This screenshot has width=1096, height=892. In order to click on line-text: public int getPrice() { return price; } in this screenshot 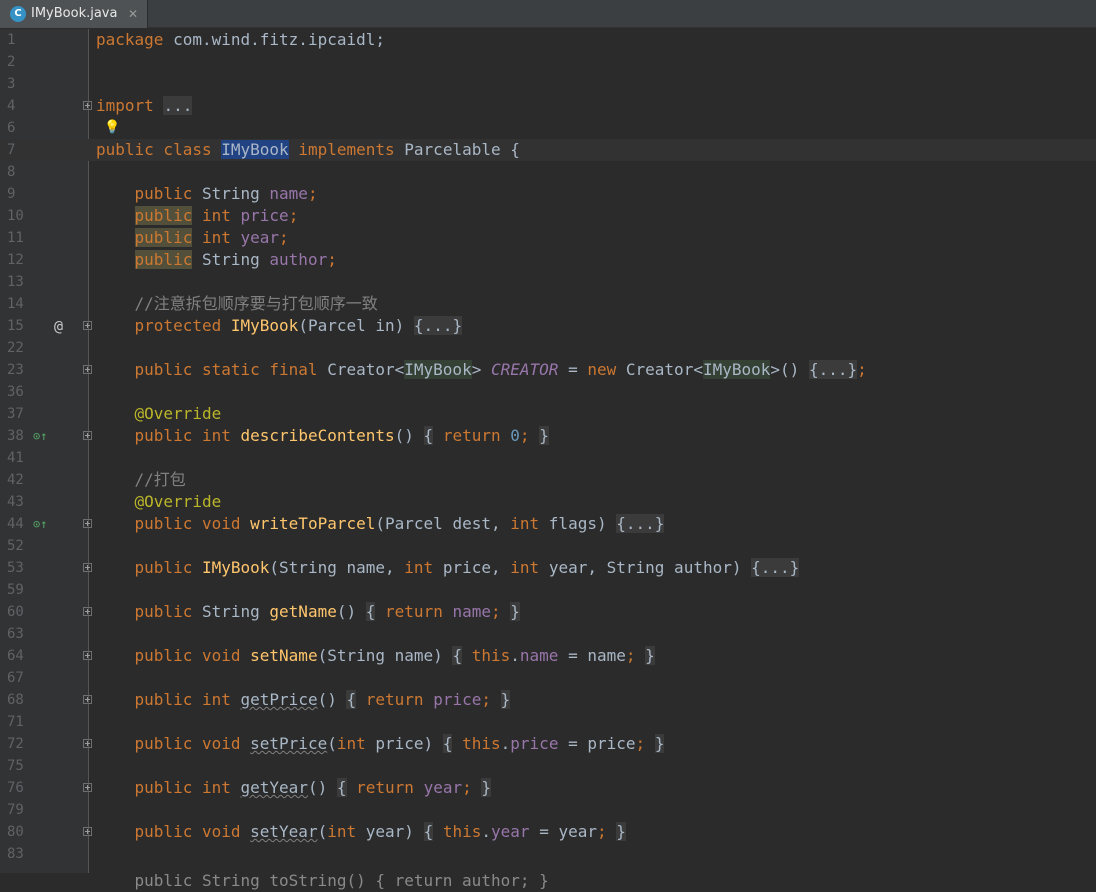, I will do `click(322, 699)`.